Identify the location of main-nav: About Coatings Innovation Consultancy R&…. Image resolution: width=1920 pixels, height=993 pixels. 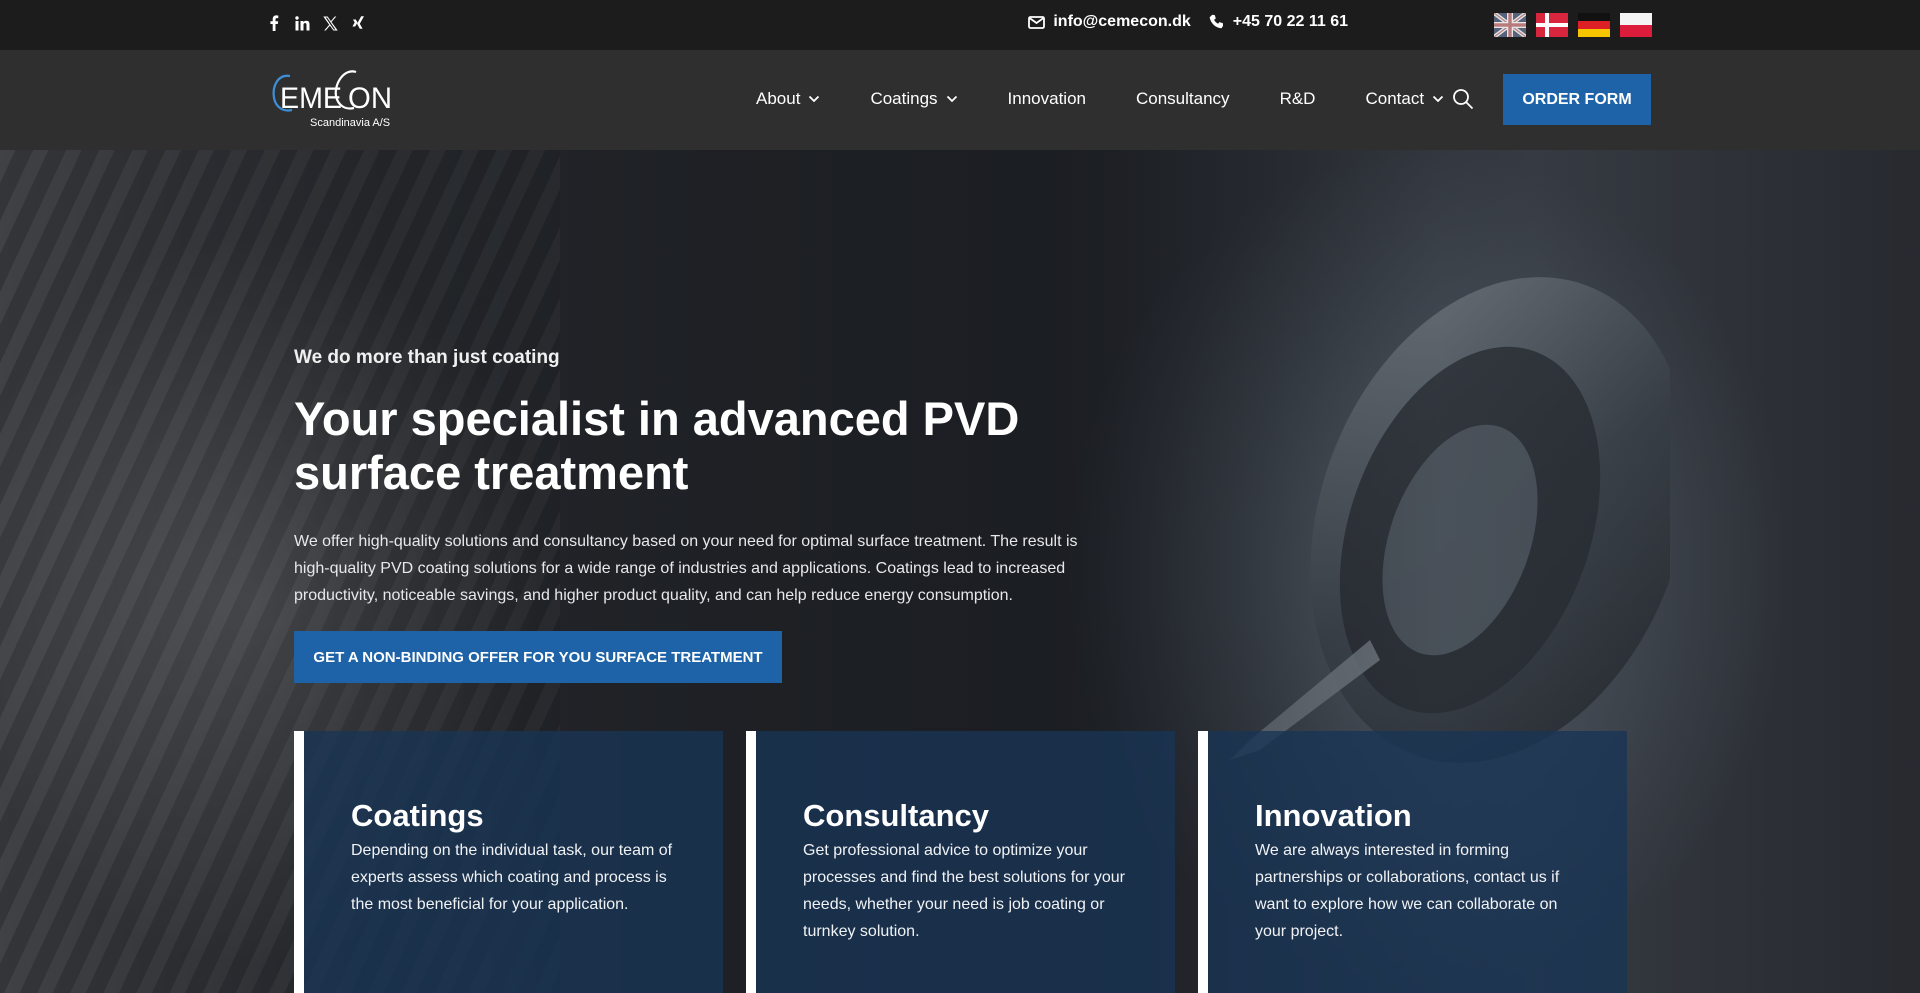
(1100, 99).